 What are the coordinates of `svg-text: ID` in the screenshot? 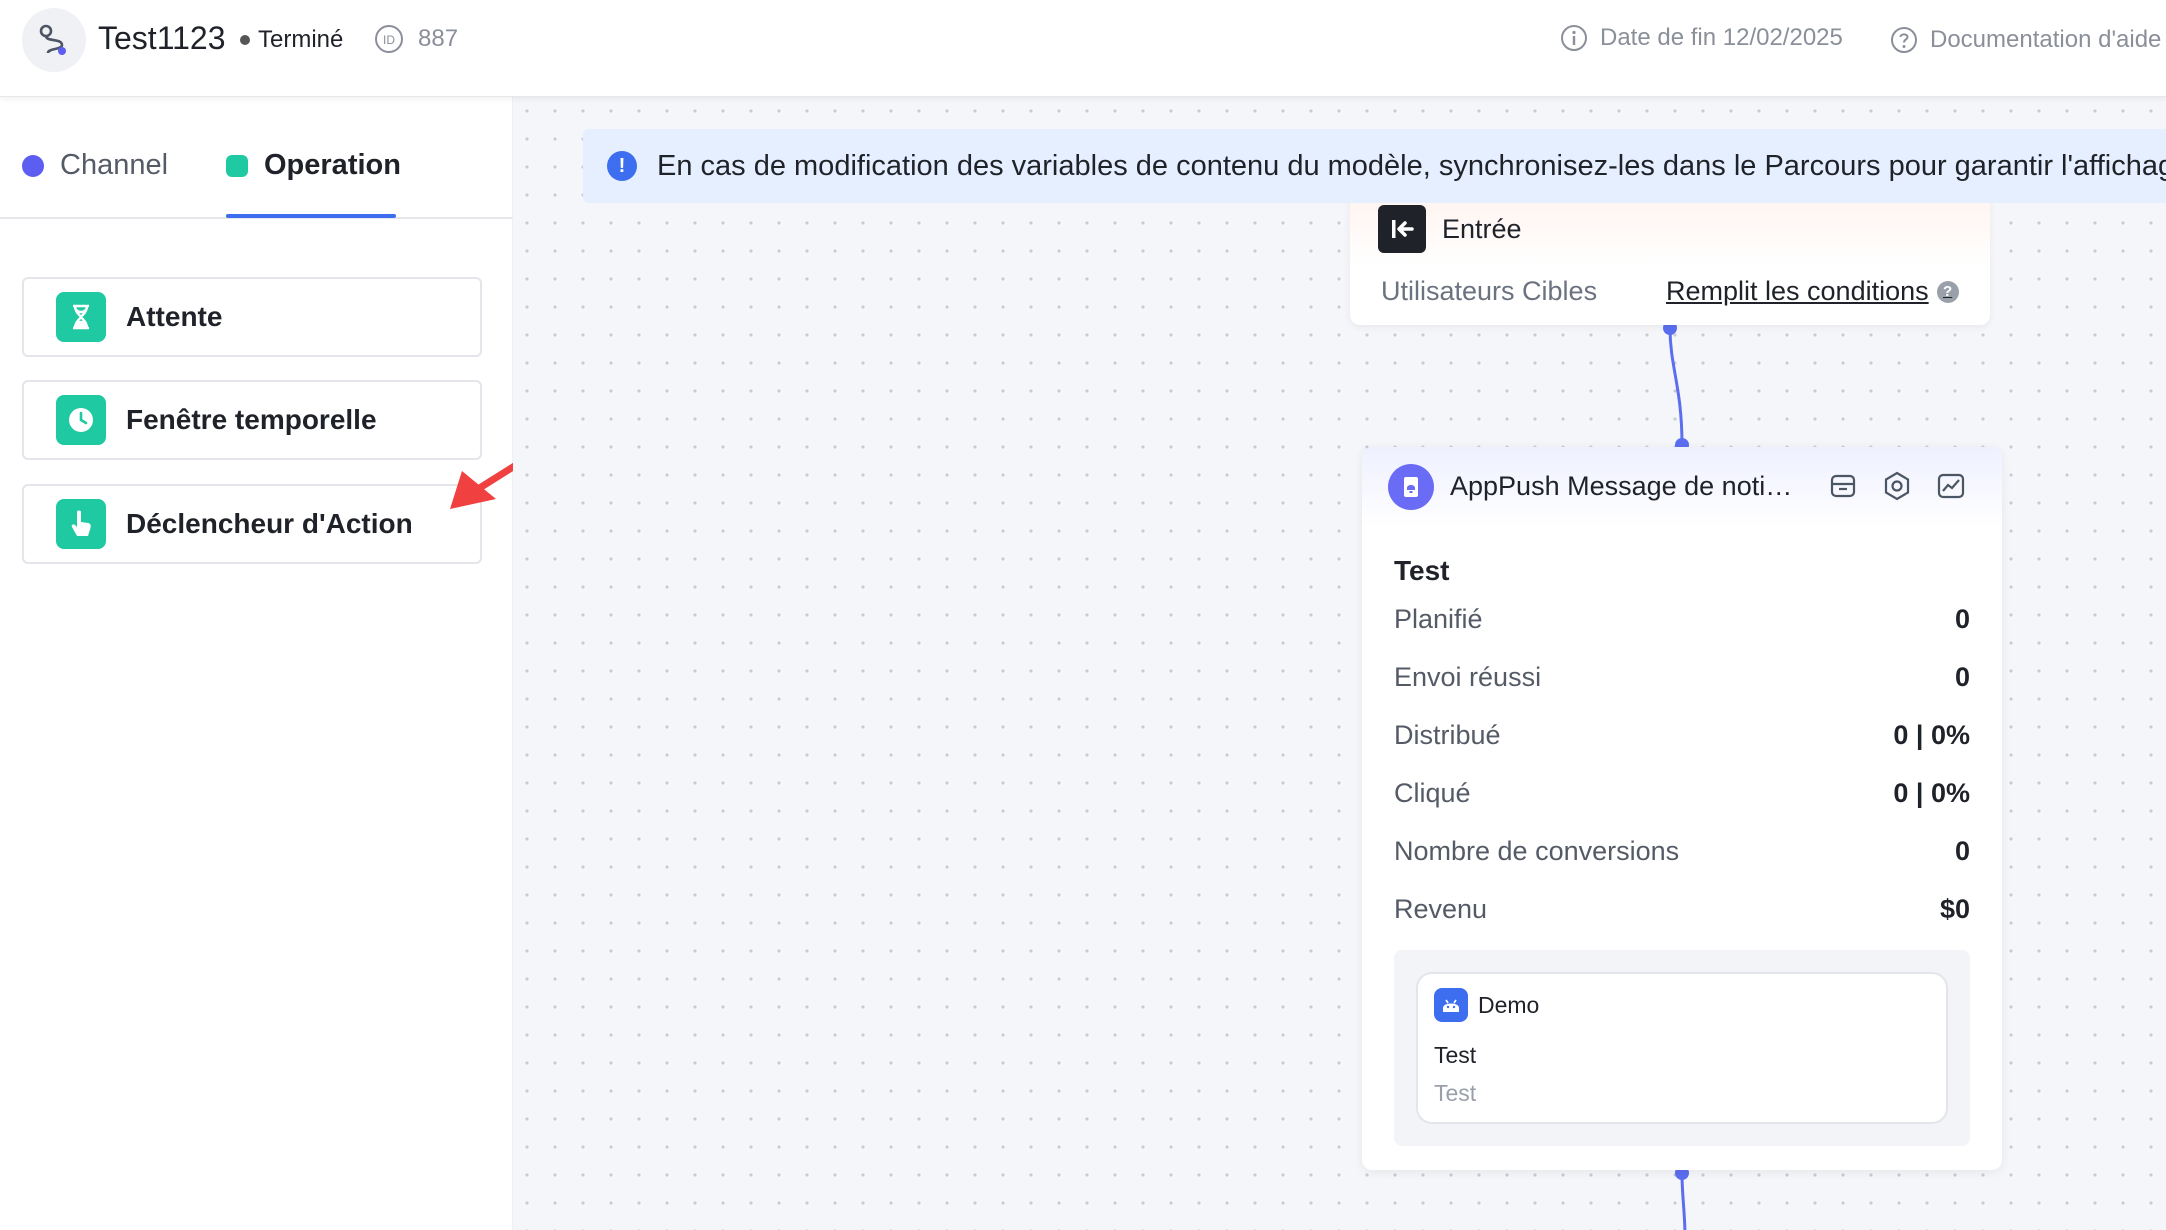 It's located at (389, 40).